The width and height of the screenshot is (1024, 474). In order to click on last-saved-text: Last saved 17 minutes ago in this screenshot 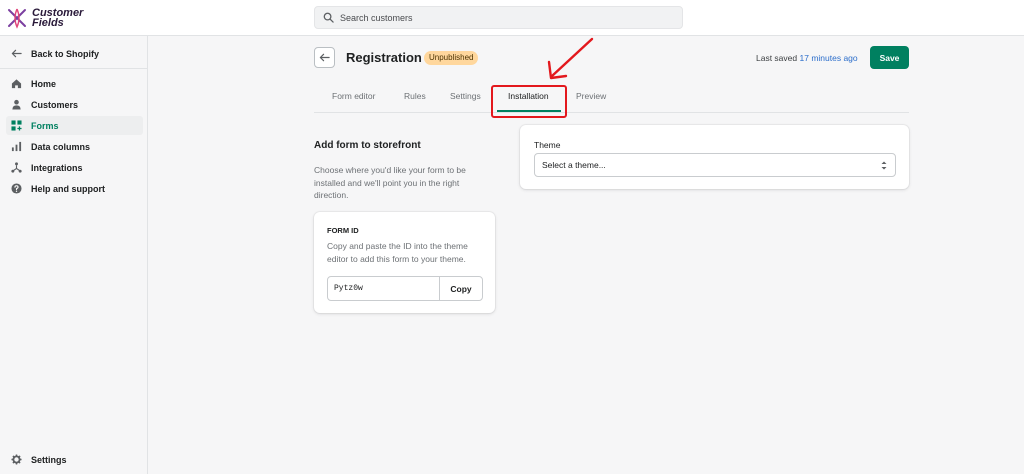, I will do `click(807, 58)`.